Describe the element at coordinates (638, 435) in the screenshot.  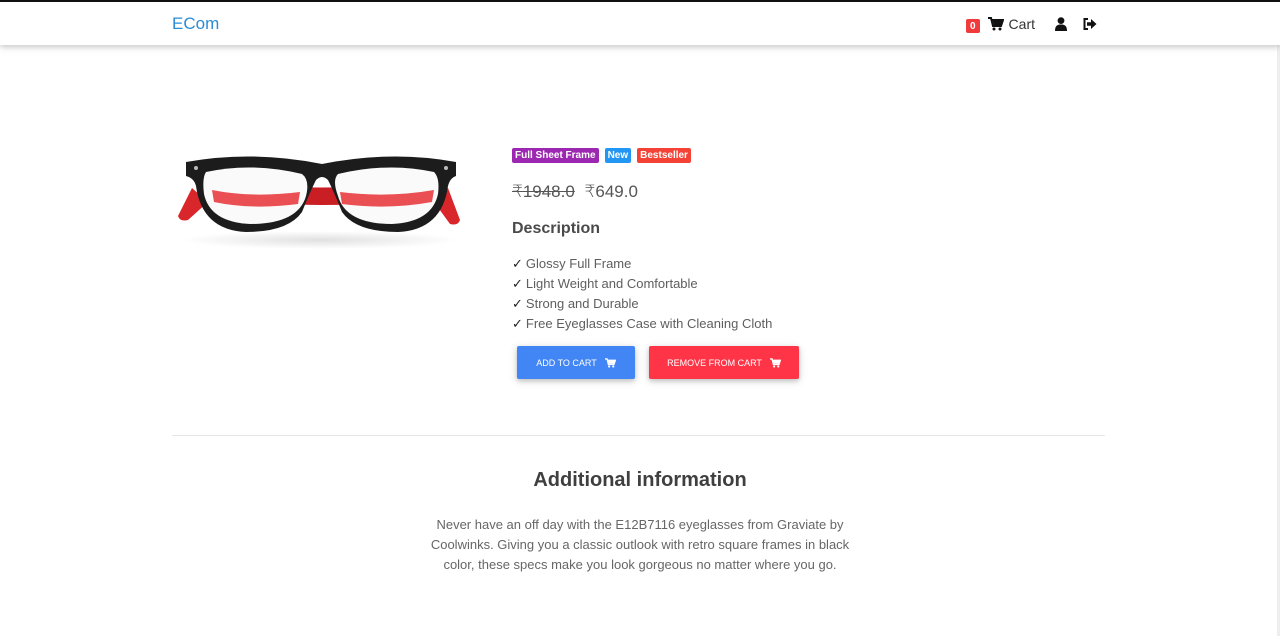
I see `section-divider` at that location.